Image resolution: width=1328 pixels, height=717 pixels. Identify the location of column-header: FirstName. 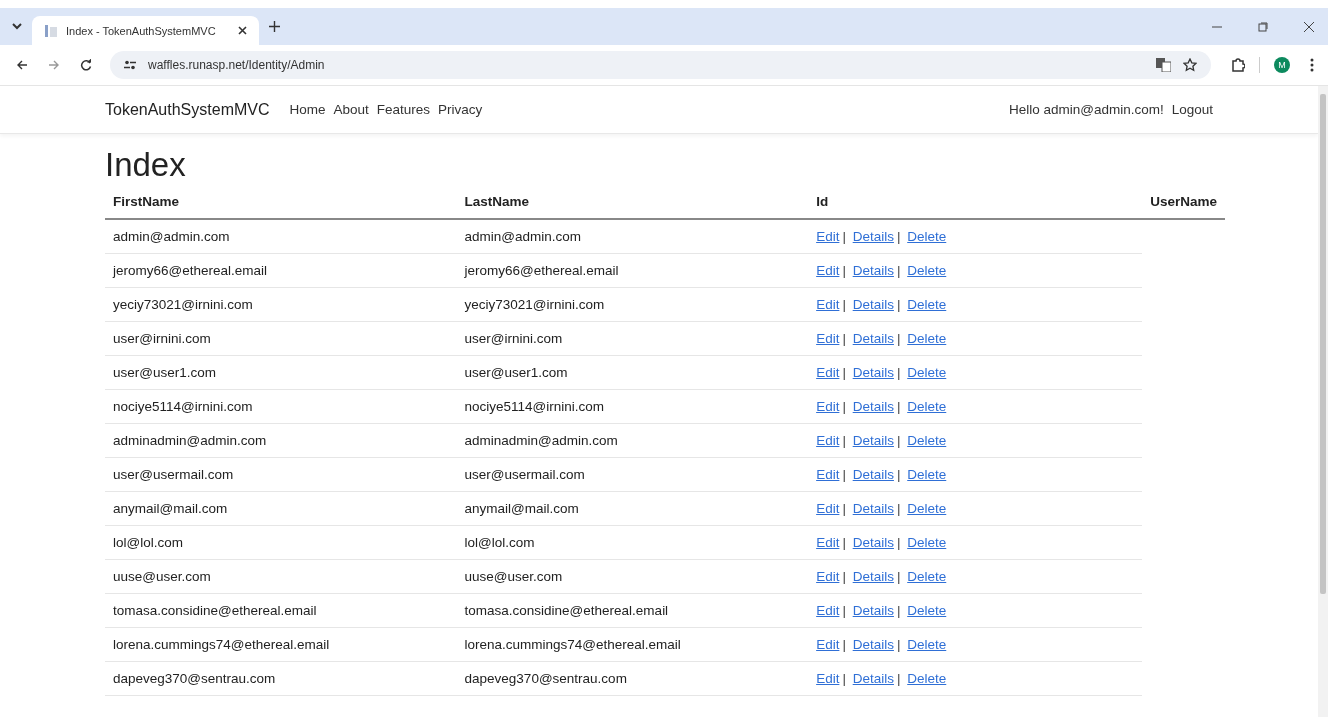
(281, 206).